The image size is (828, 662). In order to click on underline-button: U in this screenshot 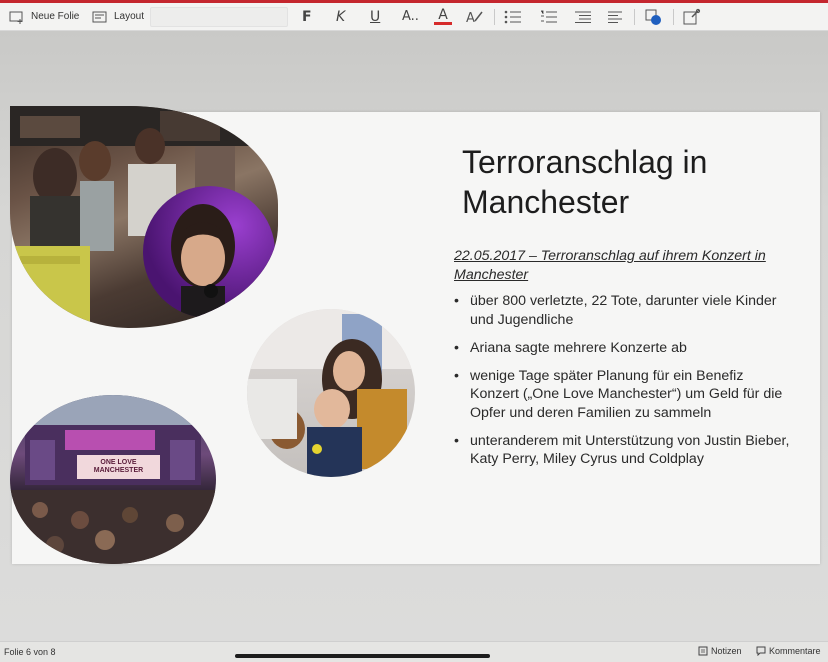, I will do `click(375, 16)`.